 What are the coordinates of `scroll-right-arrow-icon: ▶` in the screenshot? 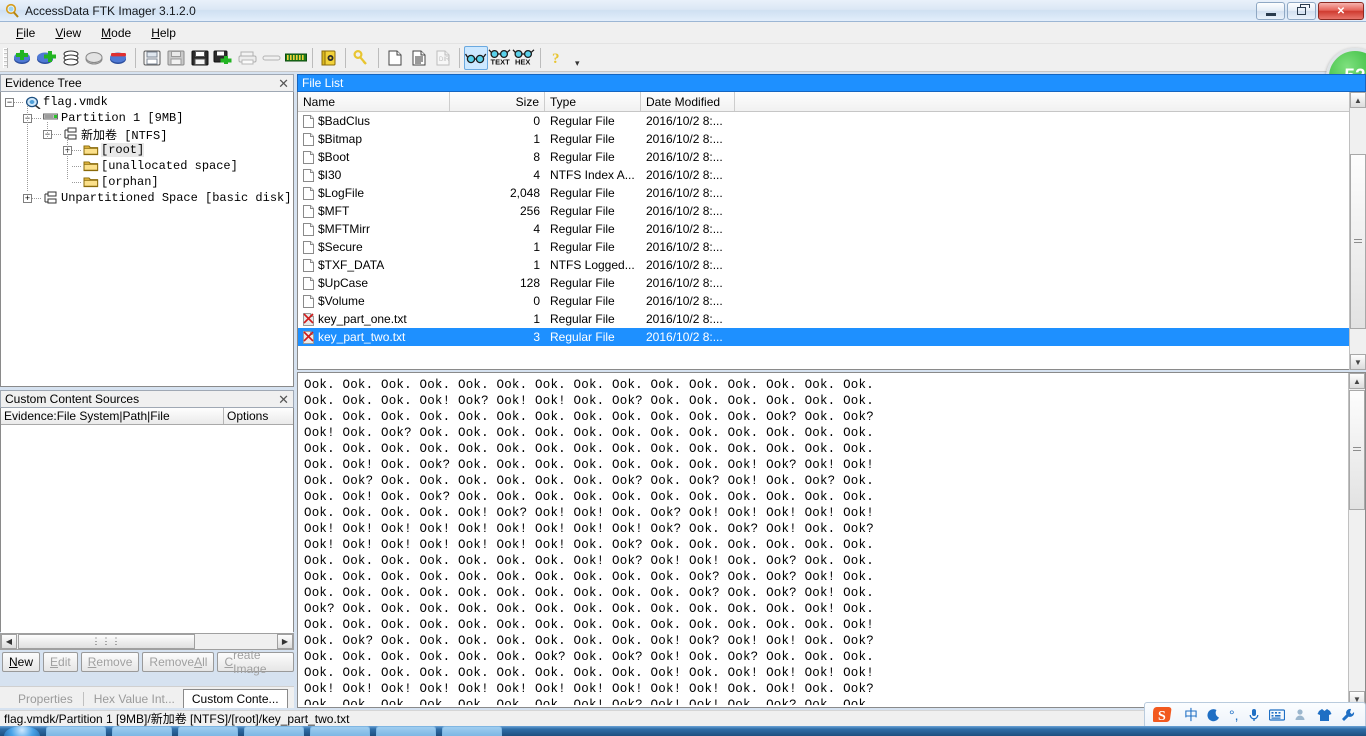 It's located at (285, 641).